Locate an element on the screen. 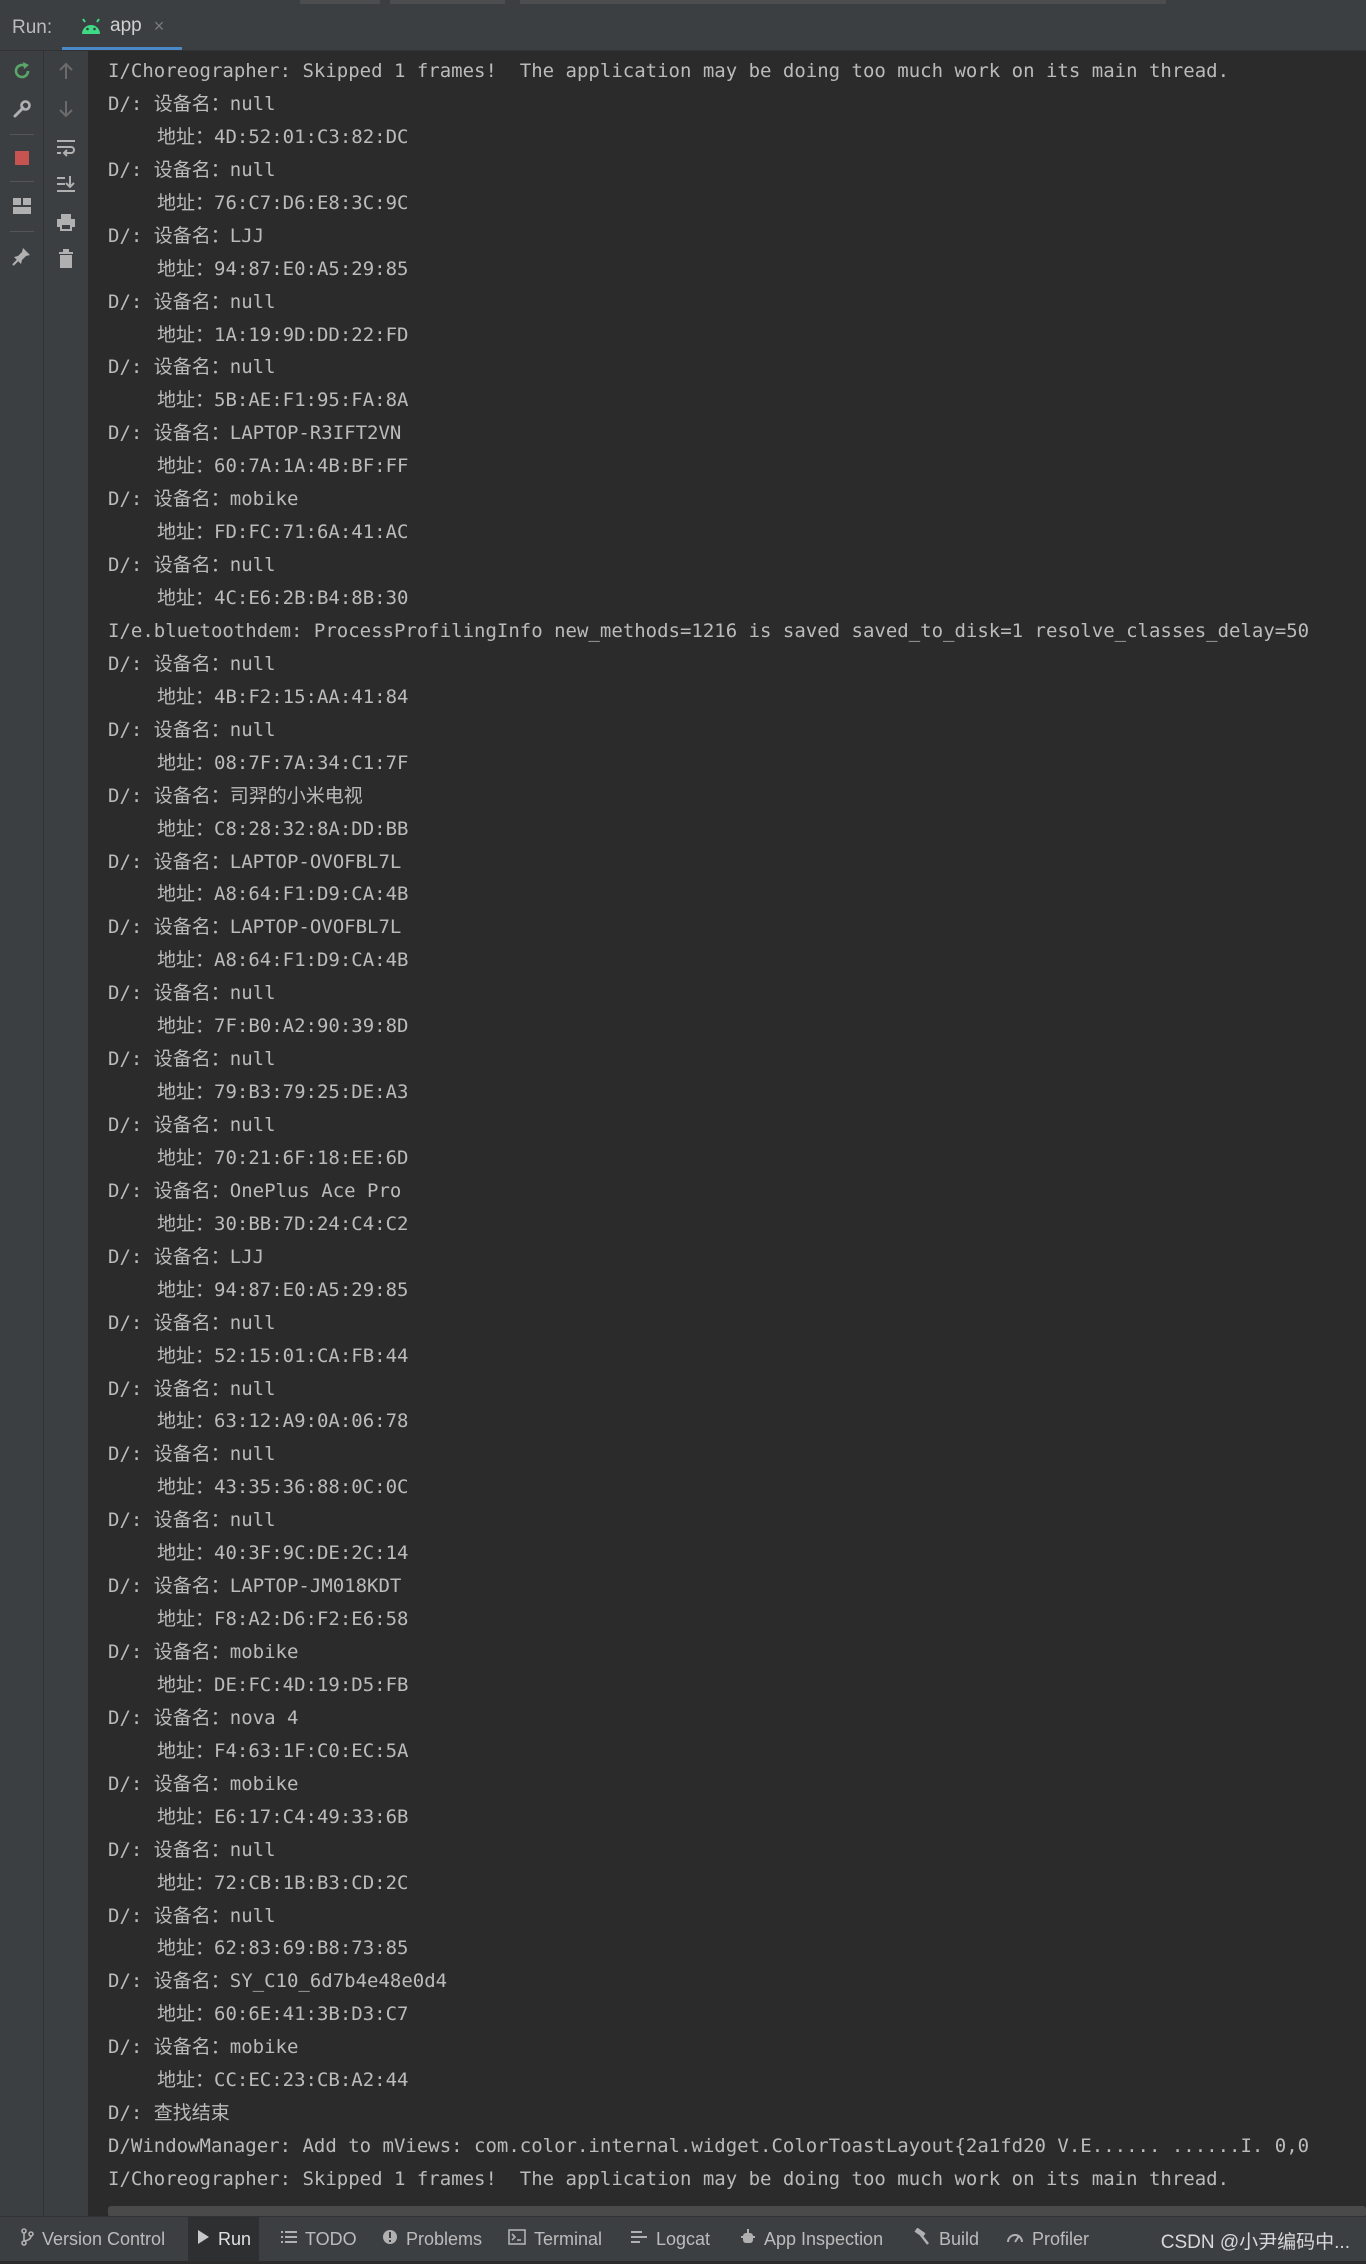 The width and height of the screenshot is (1366, 2264). trash-icon is located at coordinates (66, 259).